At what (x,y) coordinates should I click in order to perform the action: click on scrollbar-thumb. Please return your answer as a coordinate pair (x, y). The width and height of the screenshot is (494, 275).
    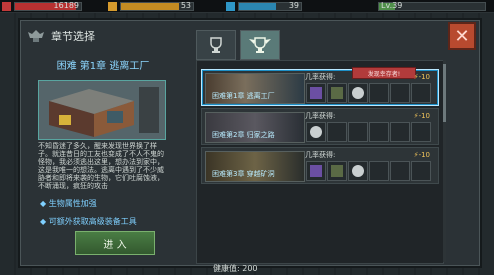
    Looking at the image, I should click on (444, 93).